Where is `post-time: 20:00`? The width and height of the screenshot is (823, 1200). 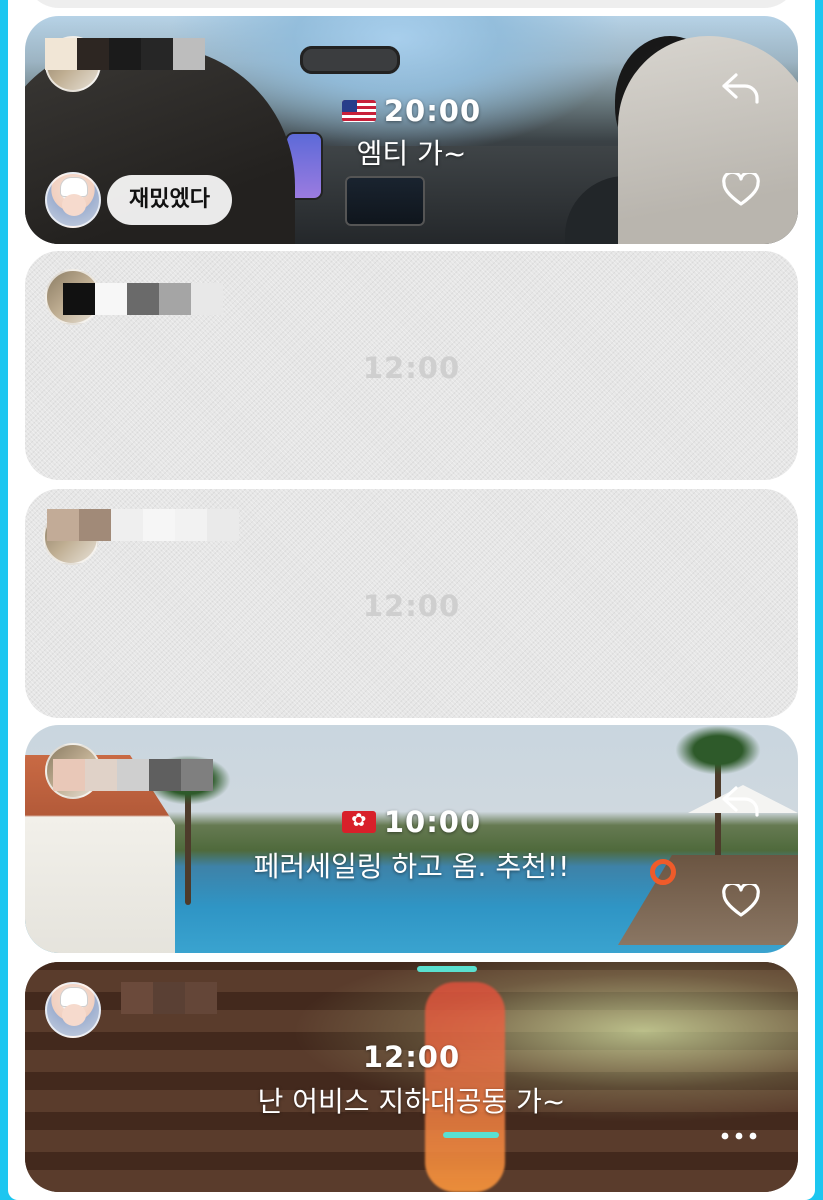
post-time: 20:00 is located at coordinates (432, 111).